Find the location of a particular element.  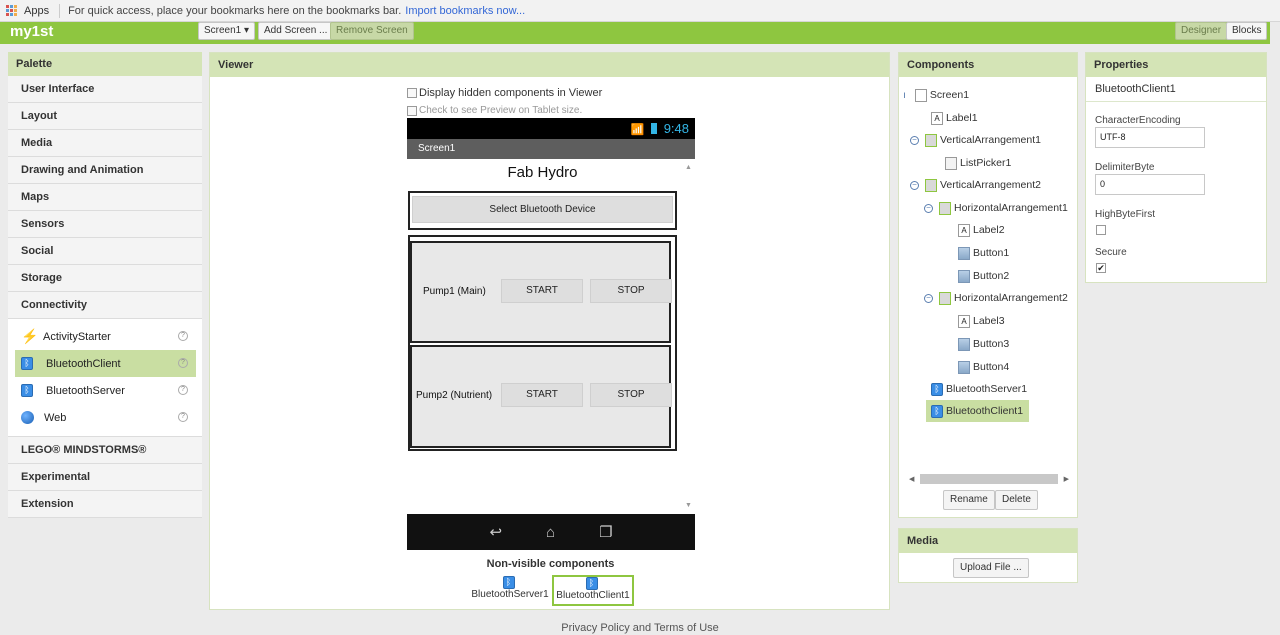

tree-item-verticalarrangement1: − VerticalArrangement1 is located at coordinates (975, 140).